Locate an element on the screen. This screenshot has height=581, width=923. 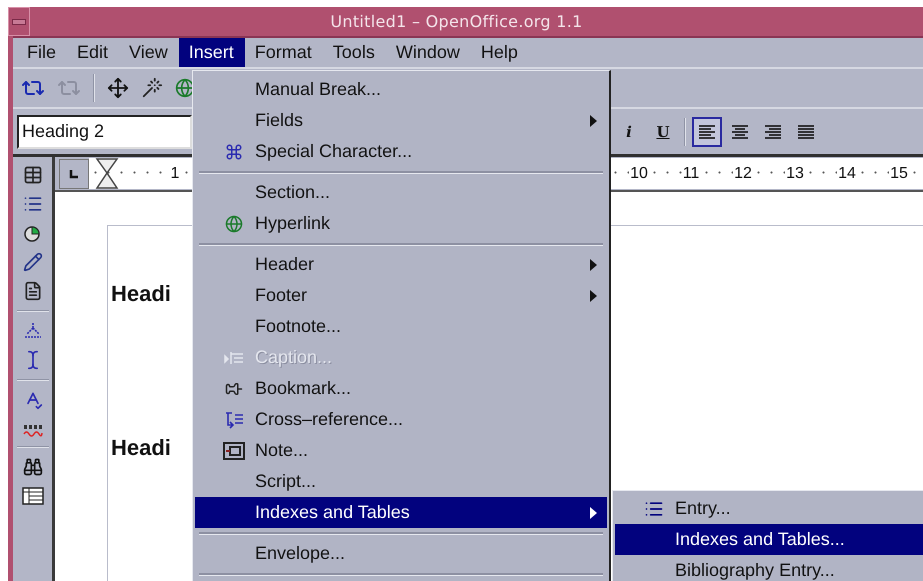
tab-corner-icon is located at coordinates (74, 173).